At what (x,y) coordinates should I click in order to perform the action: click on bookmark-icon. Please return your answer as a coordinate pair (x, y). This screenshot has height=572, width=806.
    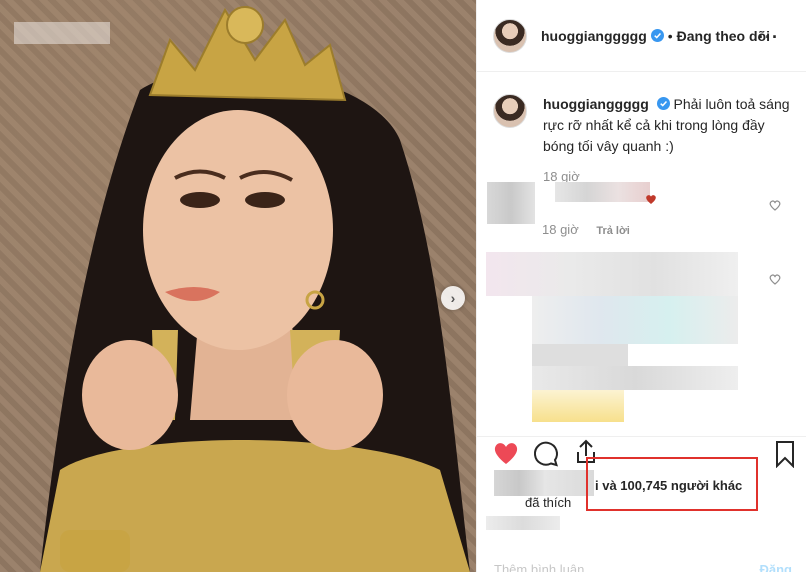
    Looking at the image, I should click on (785, 454).